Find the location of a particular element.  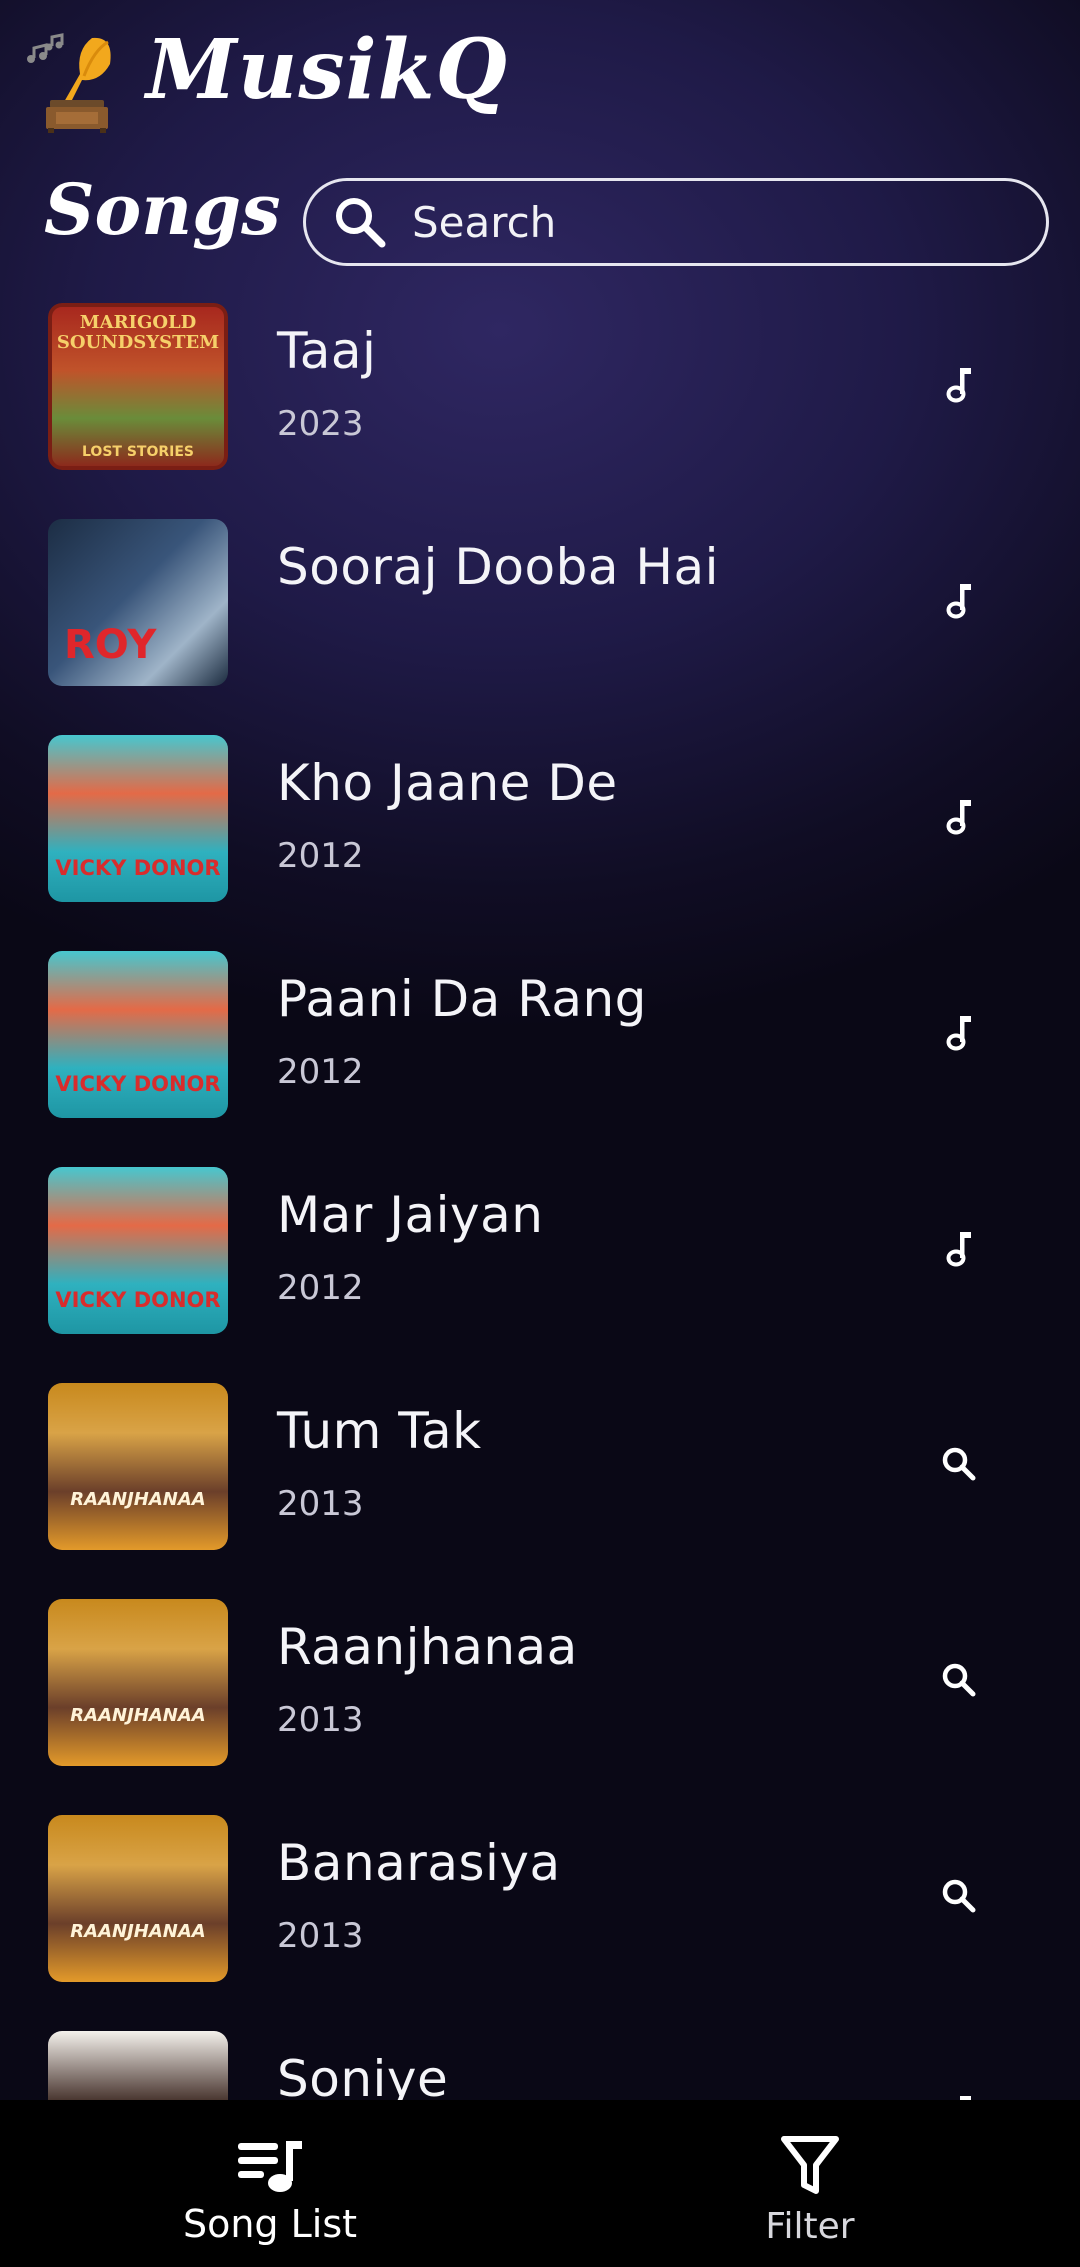

album-cover: MARIGOLD SOUNDSYSTEM LOST STORIES is located at coordinates (138, 386).